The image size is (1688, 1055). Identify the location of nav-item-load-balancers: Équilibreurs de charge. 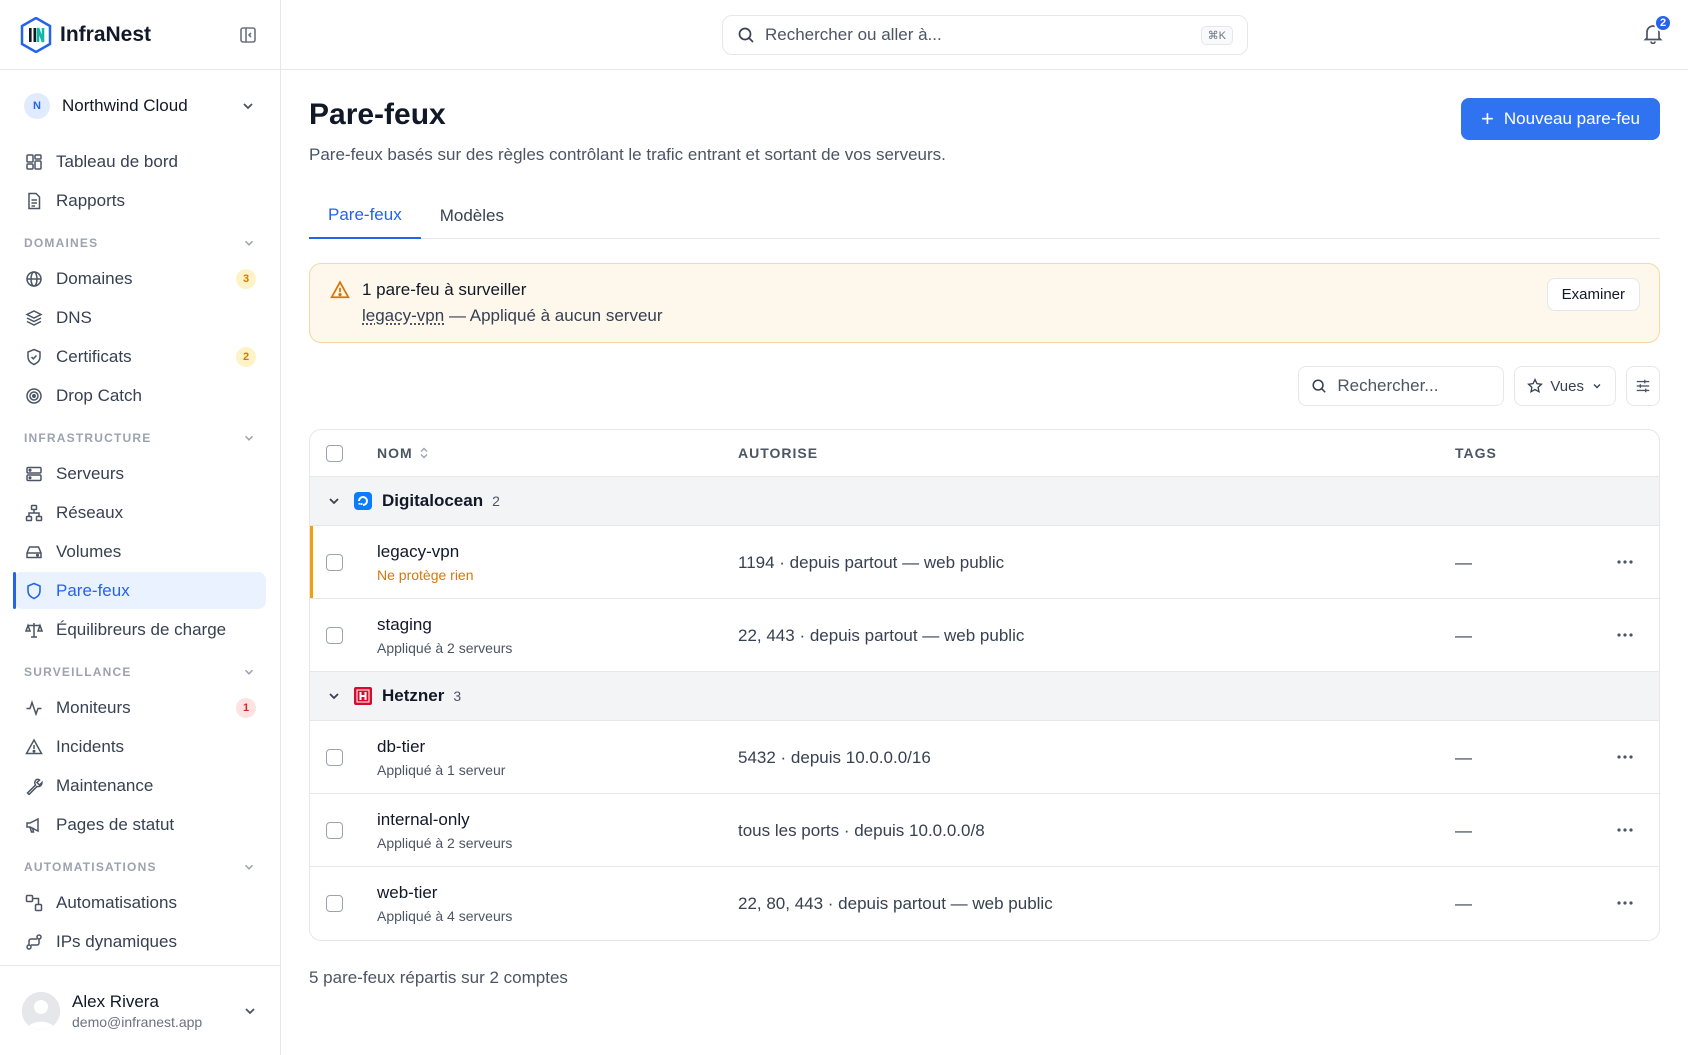
(140, 629).